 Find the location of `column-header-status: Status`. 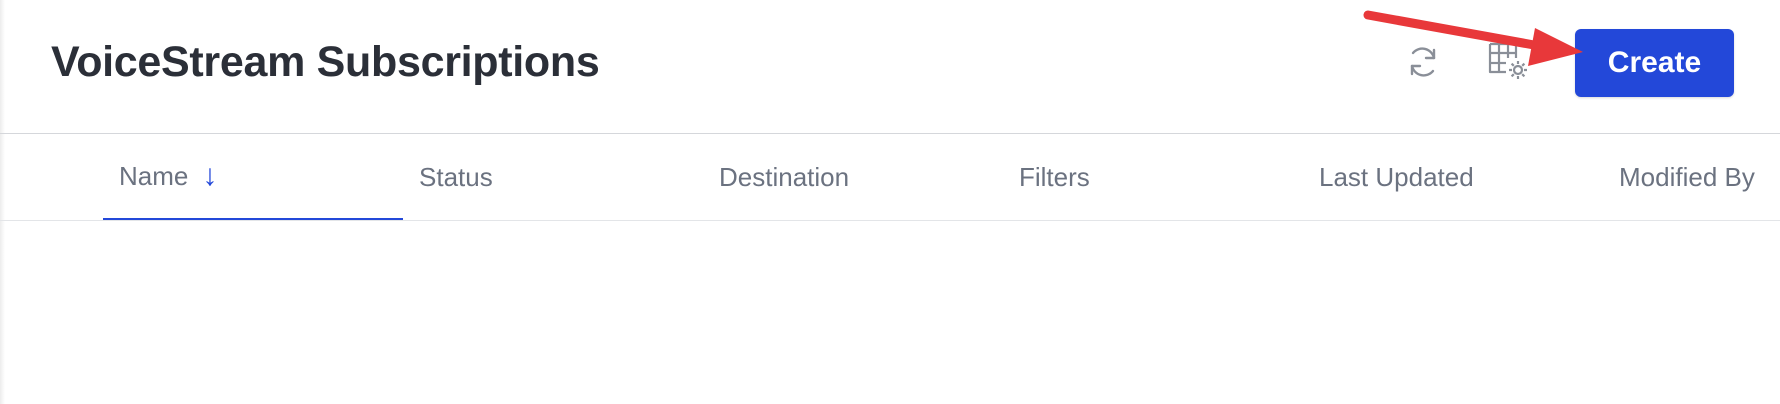

column-header-status: Status is located at coordinates (456, 177).